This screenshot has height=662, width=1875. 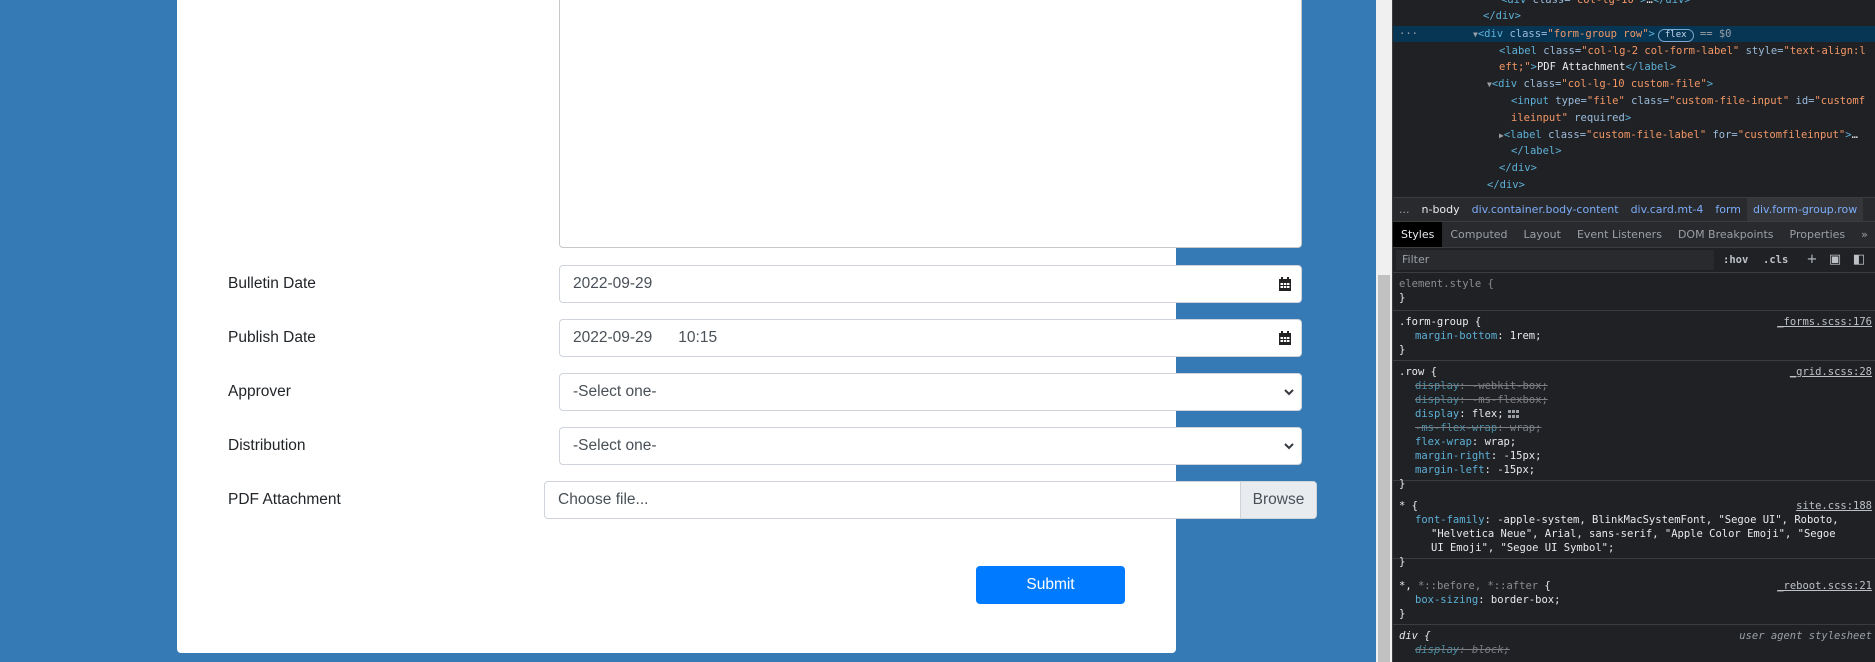 I want to click on dom-node: </label>, so click(x=1634, y=151).